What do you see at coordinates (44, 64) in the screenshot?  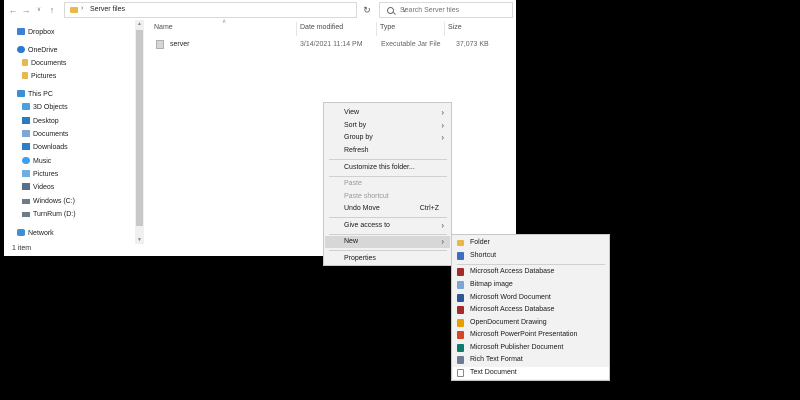 I see `nav-item-onedrive-documents: Documents` at bounding box center [44, 64].